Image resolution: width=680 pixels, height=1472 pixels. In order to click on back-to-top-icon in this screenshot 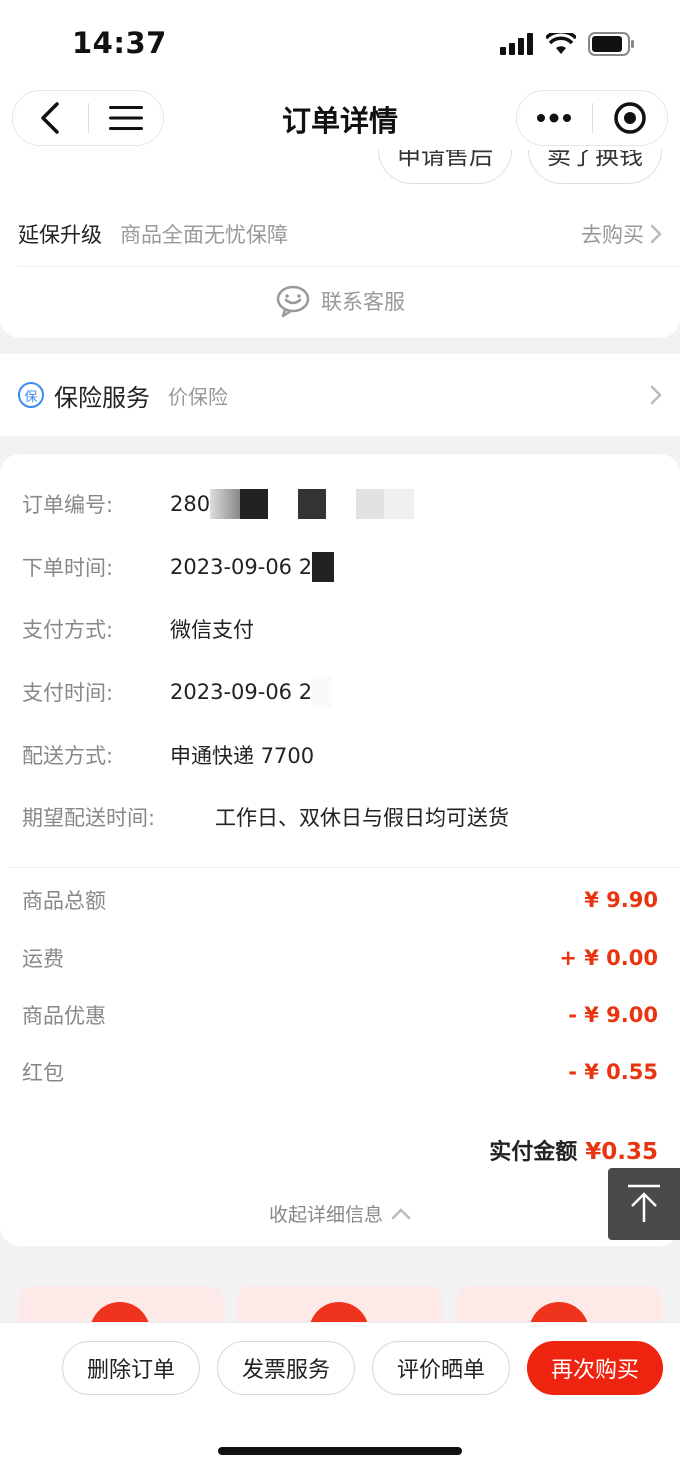, I will do `click(644, 1203)`.